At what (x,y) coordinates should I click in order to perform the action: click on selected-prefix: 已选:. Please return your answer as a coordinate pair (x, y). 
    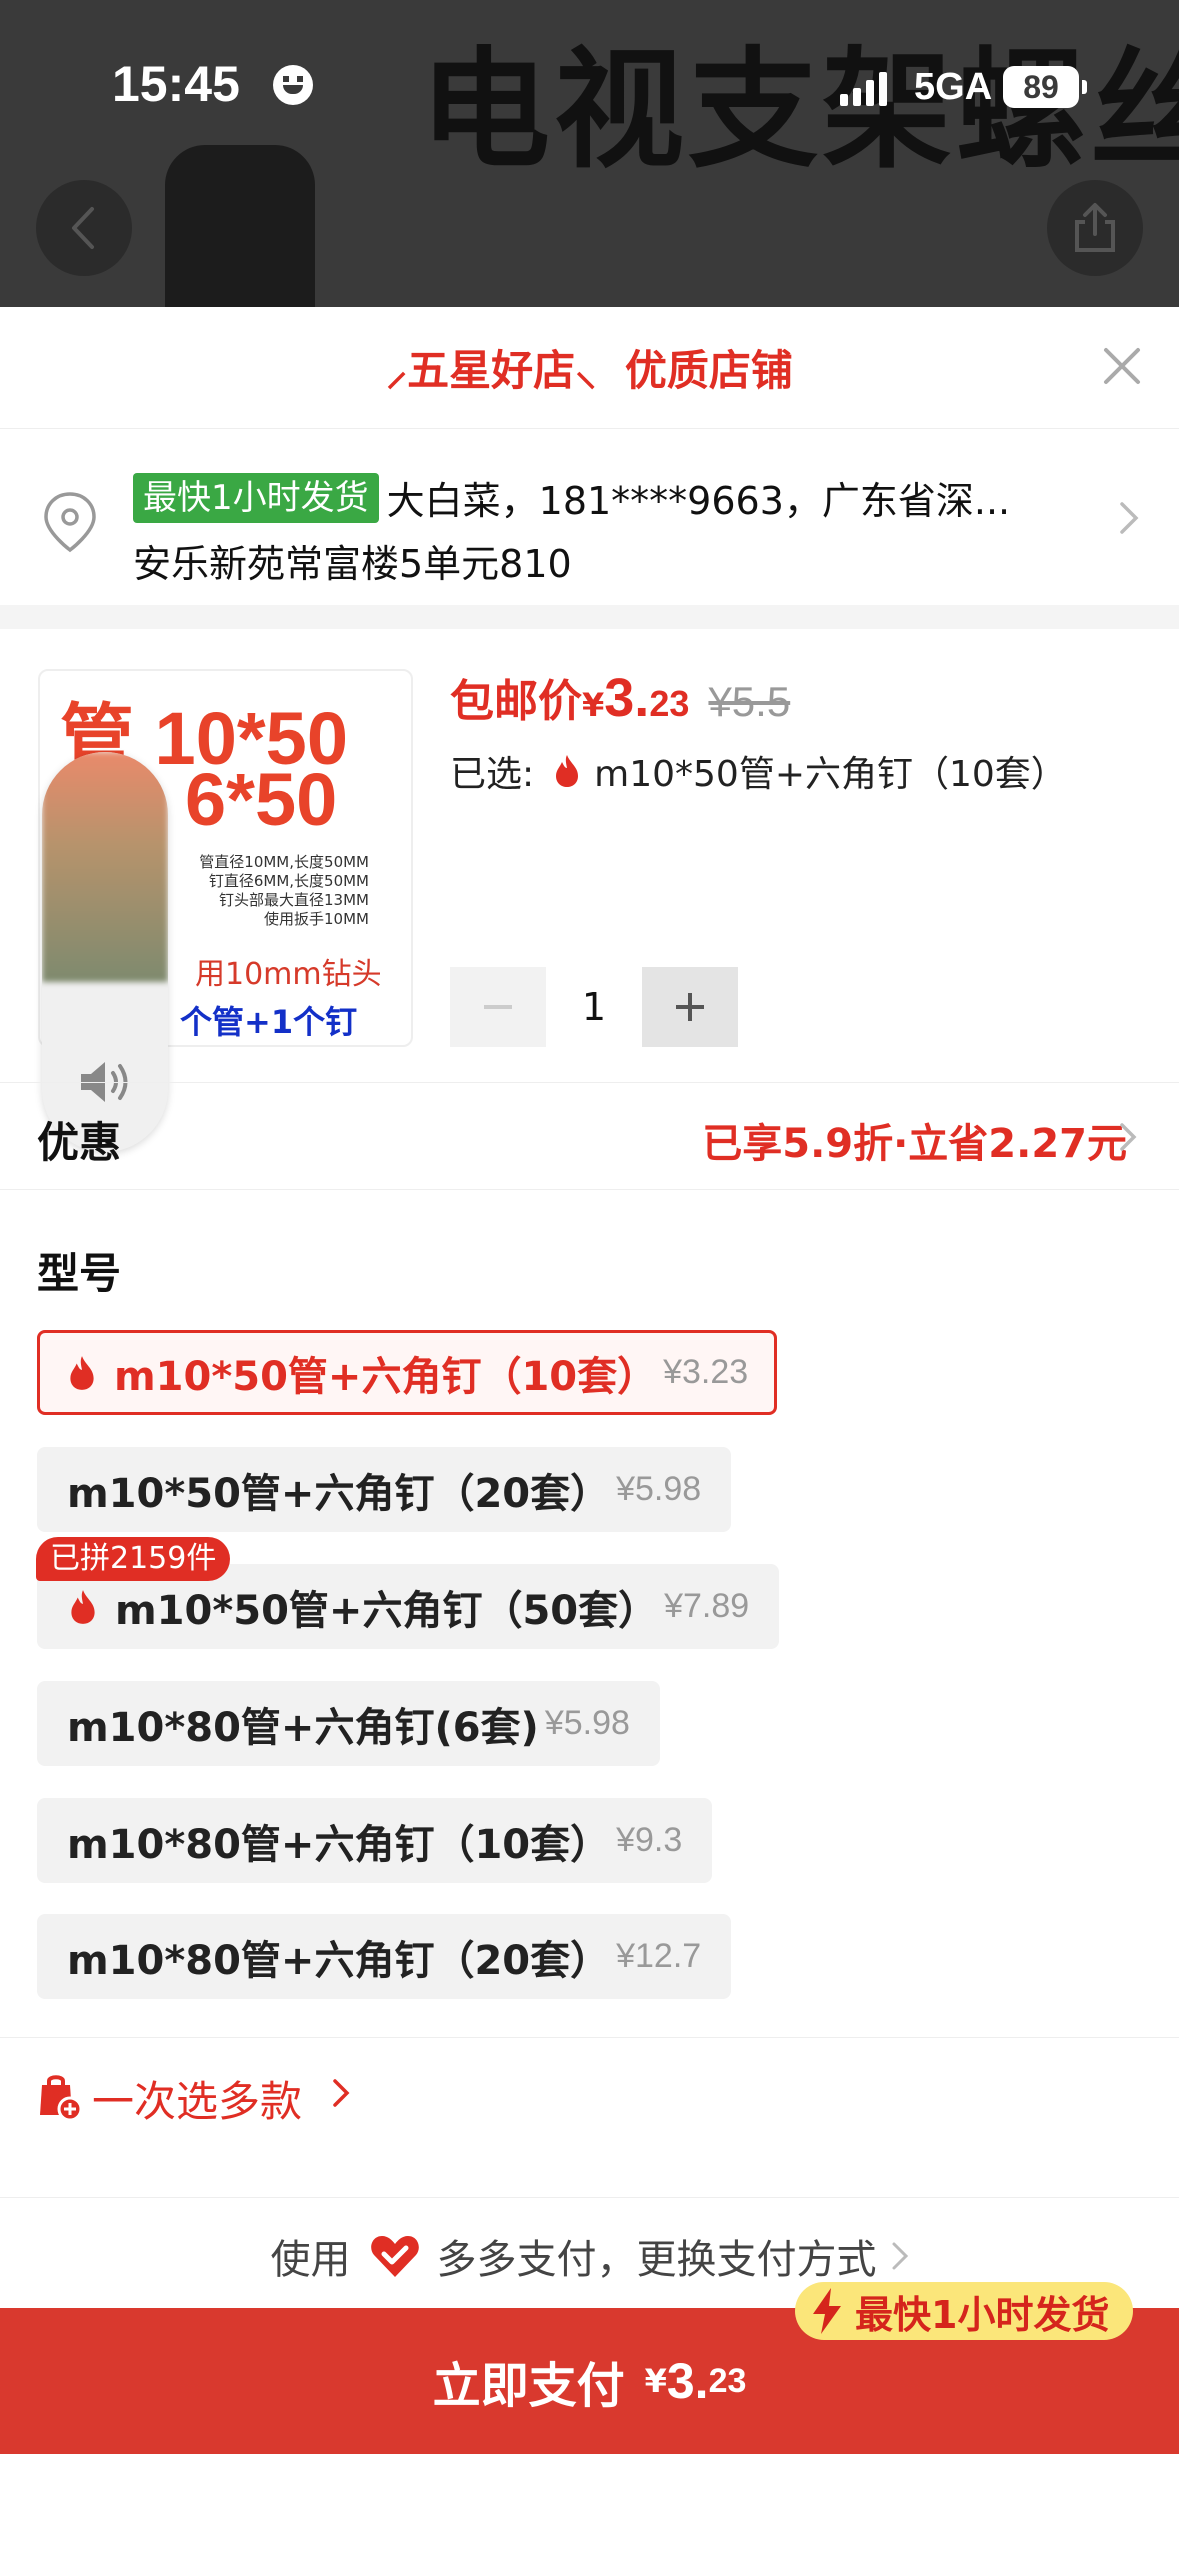
    Looking at the image, I should click on (492, 774).